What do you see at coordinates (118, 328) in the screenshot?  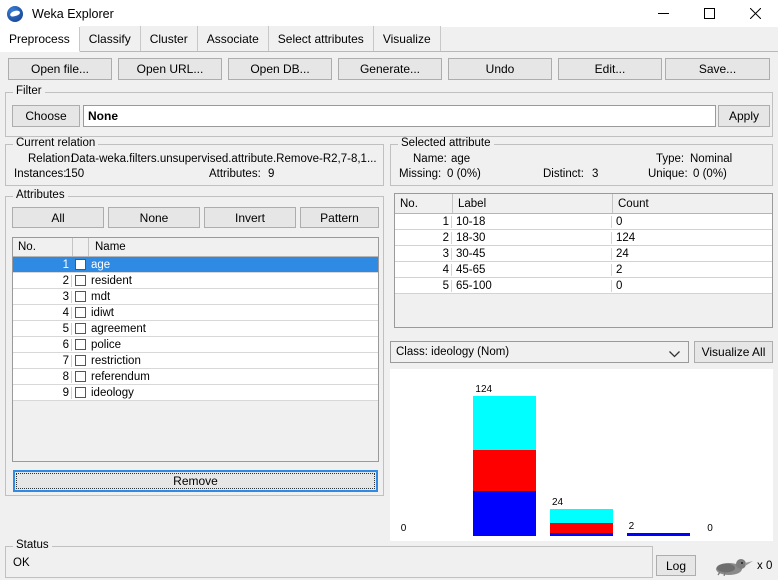 I see `attribute-row-name: agreement` at bounding box center [118, 328].